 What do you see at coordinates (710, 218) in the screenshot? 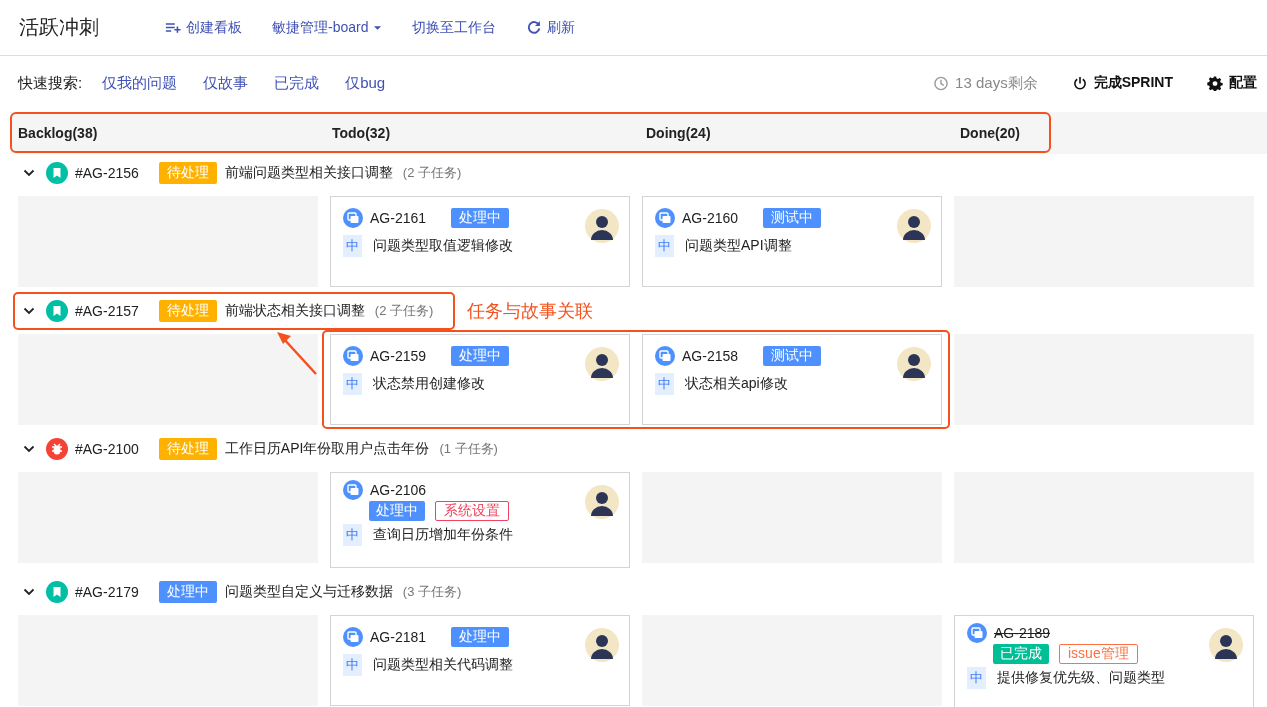
I see `task-key: AG-2160` at bounding box center [710, 218].